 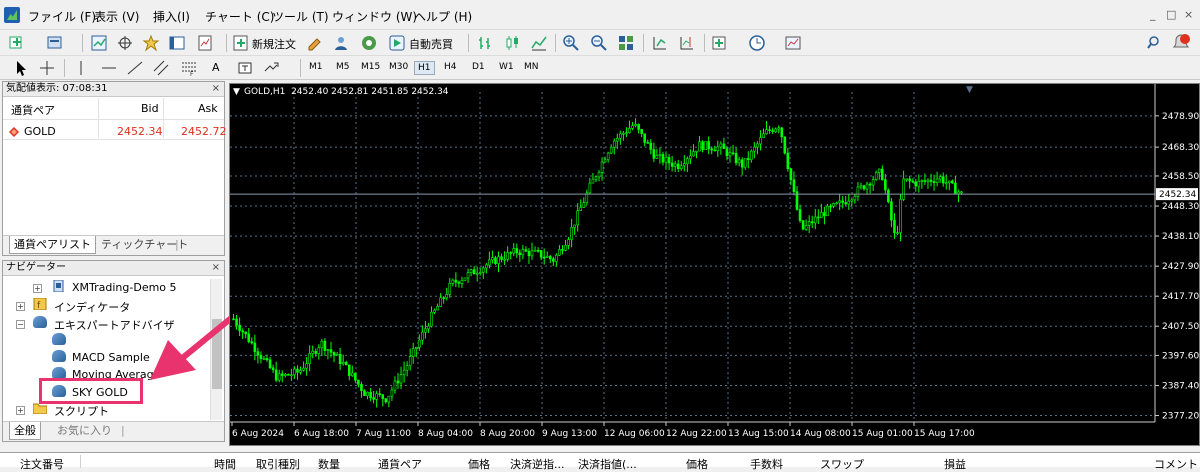 I want to click on horizontal-line-icon, so click(x=109, y=68).